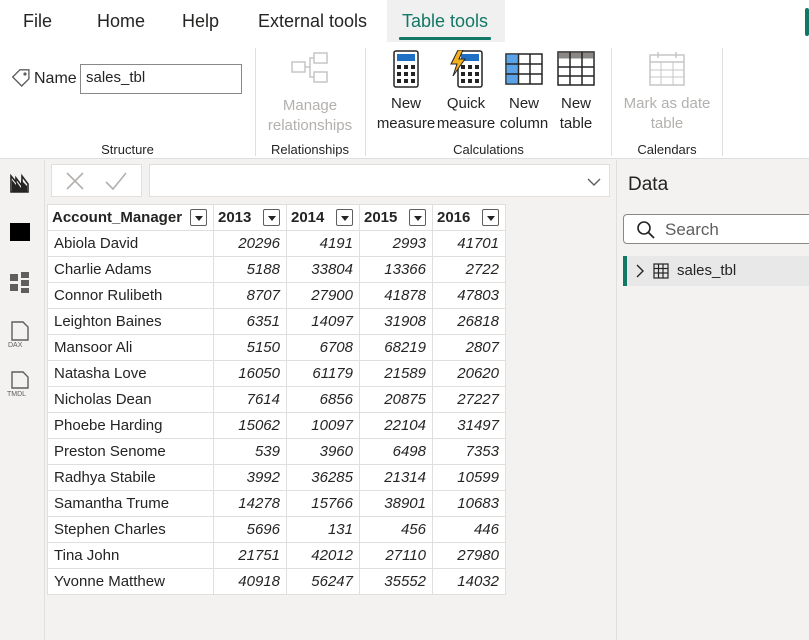 This screenshot has width=809, height=640. I want to click on cell-value-2013: 5188, so click(250, 269).